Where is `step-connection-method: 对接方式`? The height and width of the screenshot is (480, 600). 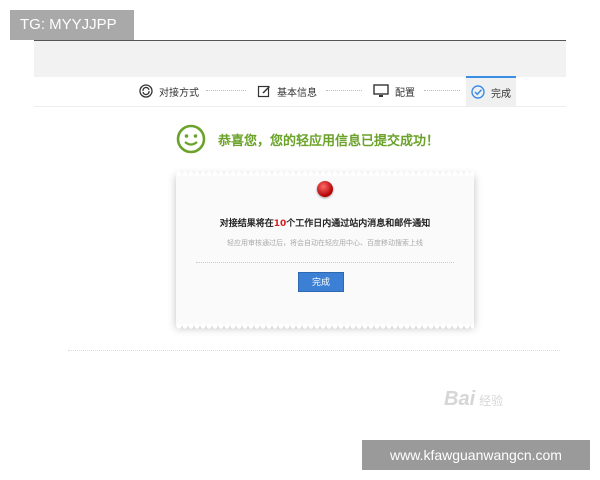 step-connection-method: 对接方式 is located at coordinates (169, 91).